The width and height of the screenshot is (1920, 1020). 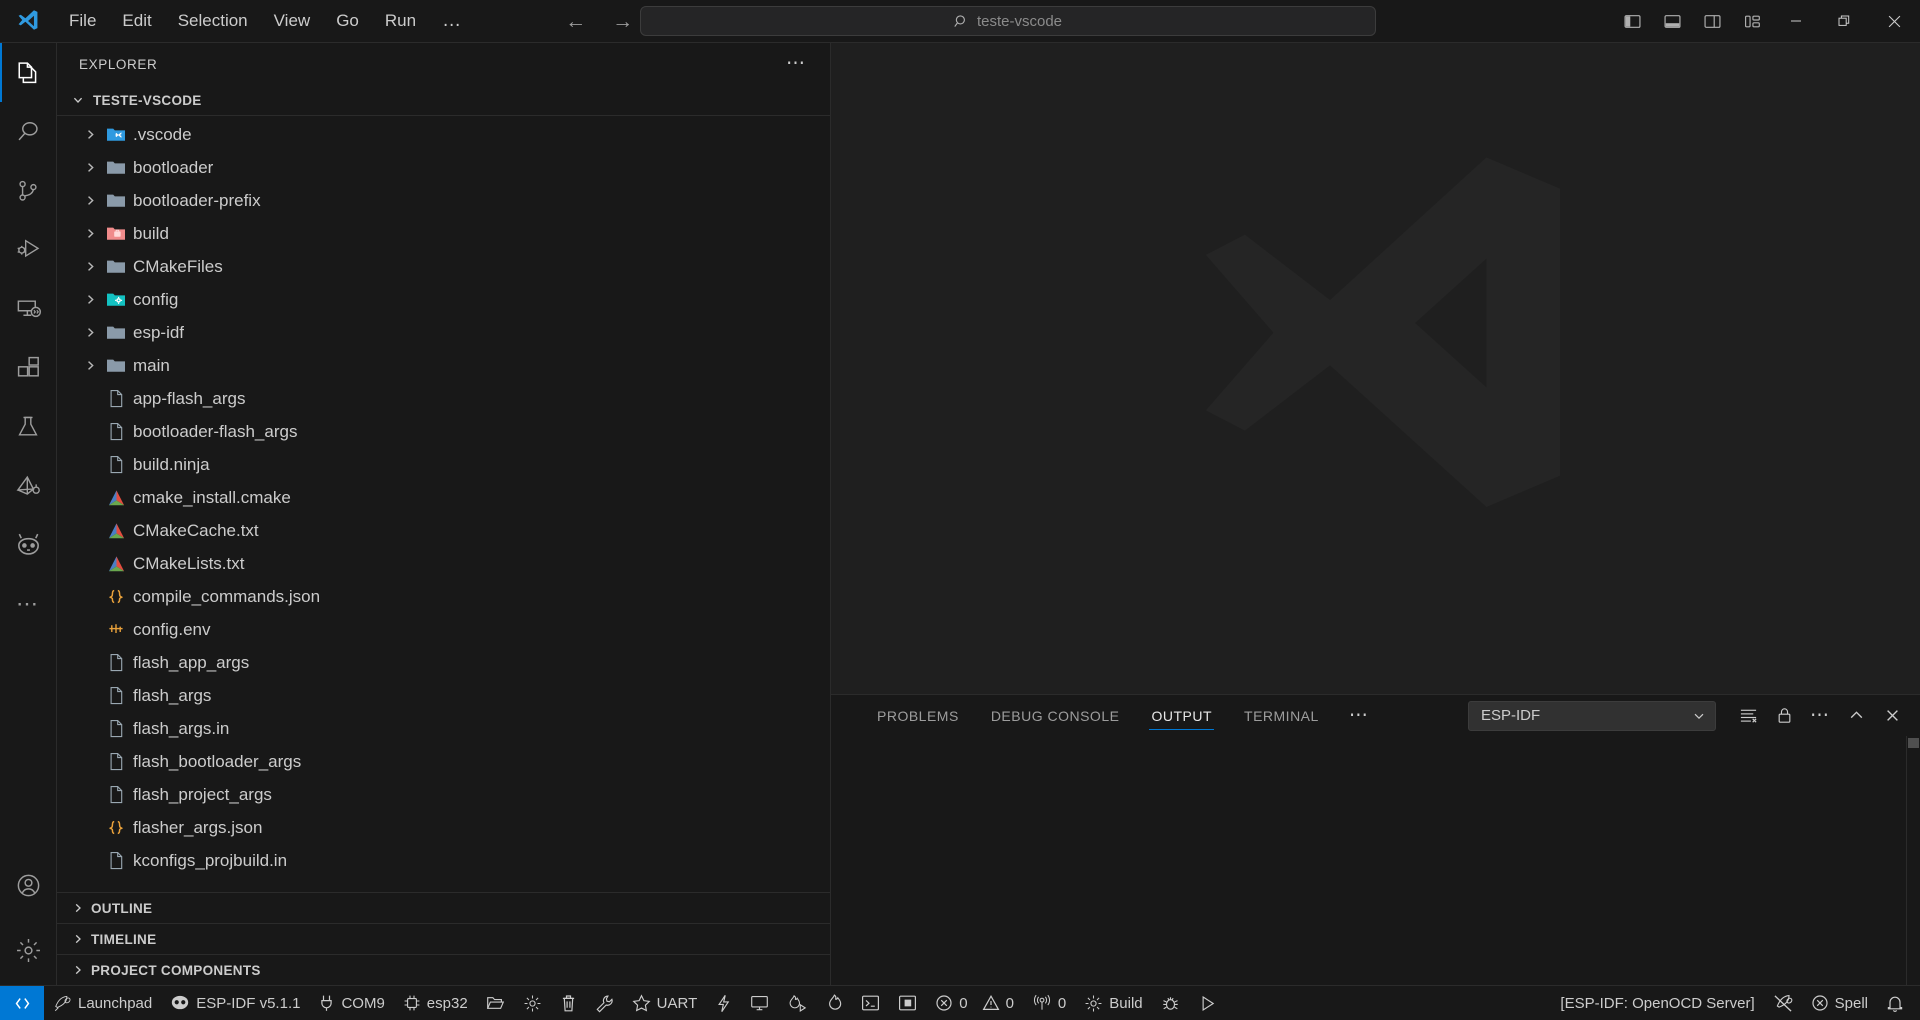 What do you see at coordinates (443, 907) in the screenshot?
I see `section-outline: OUTLINE` at bounding box center [443, 907].